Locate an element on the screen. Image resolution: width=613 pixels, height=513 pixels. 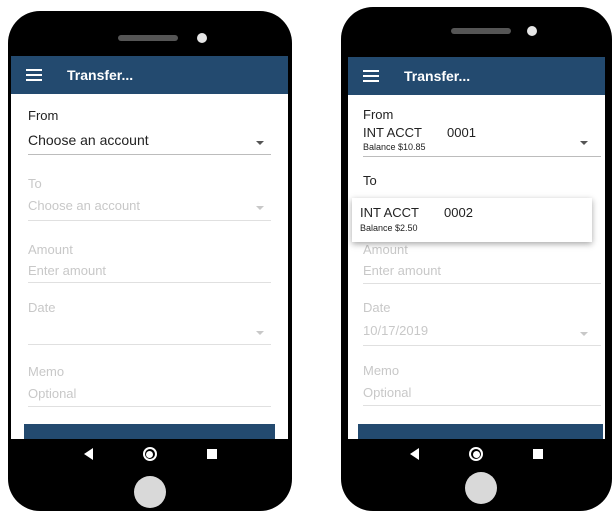
from-select: Choose an account is located at coordinates (88, 140).